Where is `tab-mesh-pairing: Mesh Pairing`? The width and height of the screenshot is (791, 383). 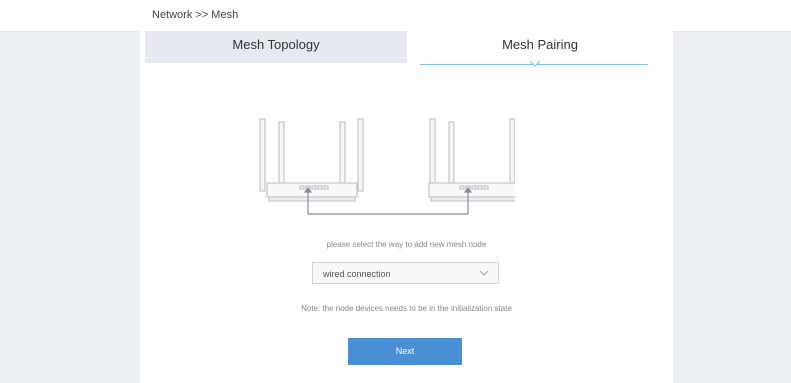 tab-mesh-pairing: Mesh Pairing is located at coordinates (540, 47).